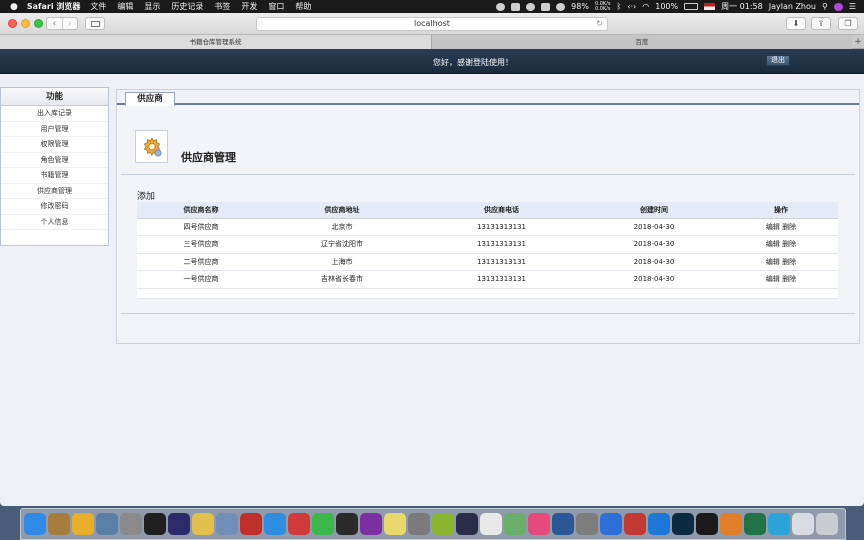  Describe the element at coordinates (54, 160) in the screenshot. I see `sidebar-item-roles: 角色管理` at that location.